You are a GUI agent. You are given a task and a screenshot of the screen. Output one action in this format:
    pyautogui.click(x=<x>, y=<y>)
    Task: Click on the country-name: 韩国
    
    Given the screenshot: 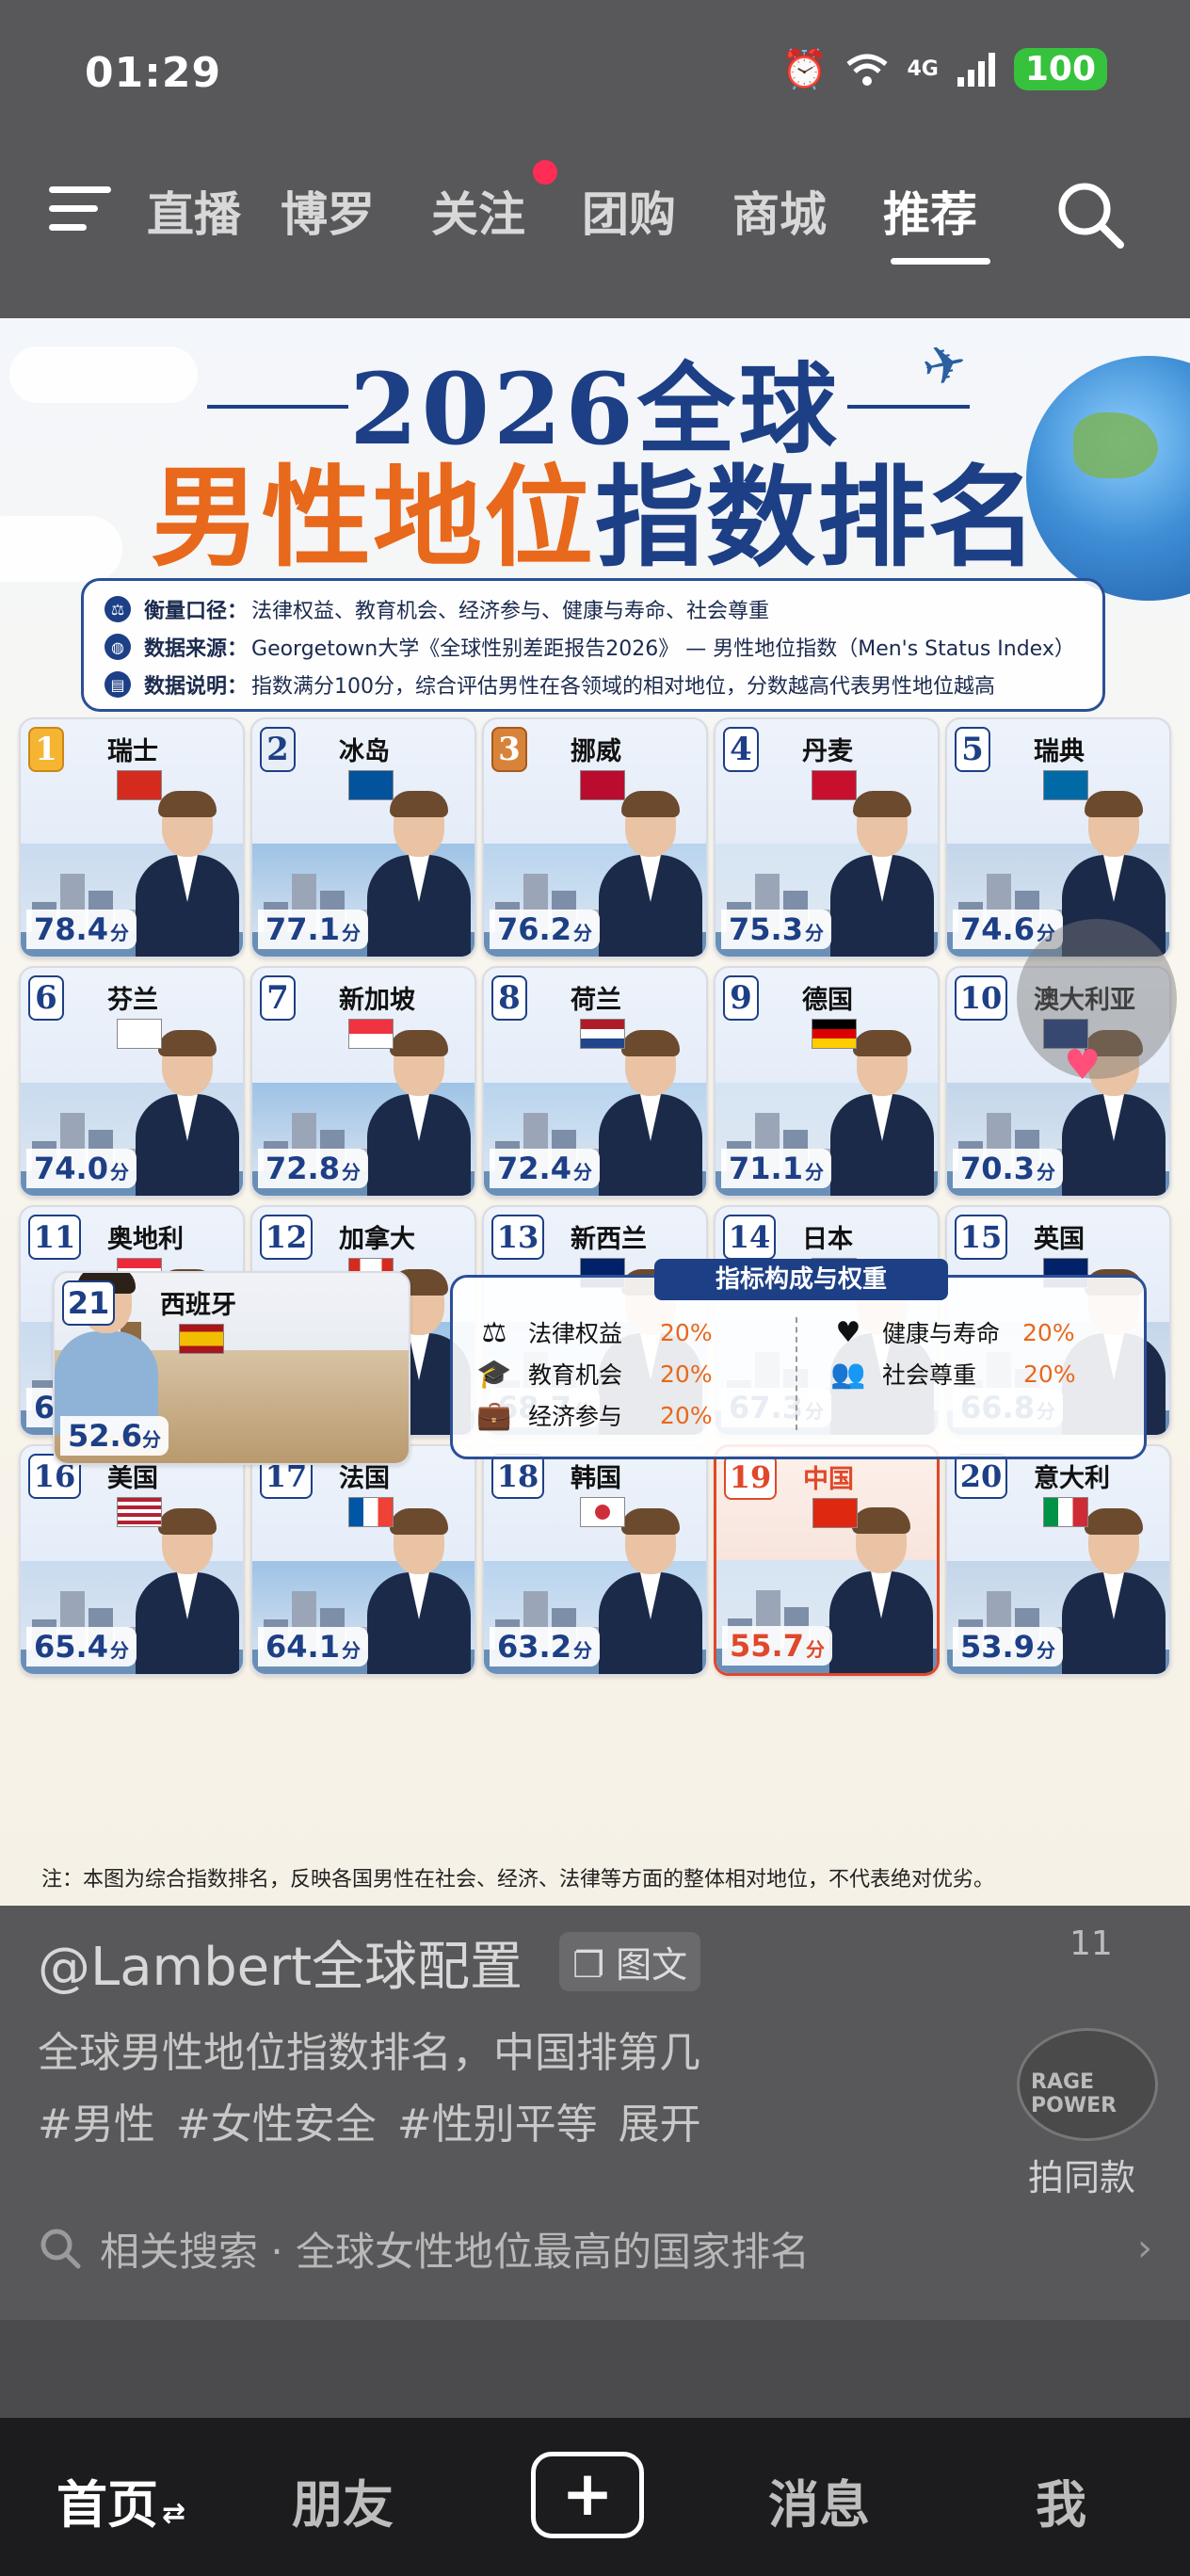 What is the action you would take?
    pyautogui.click(x=596, y=1478)
    